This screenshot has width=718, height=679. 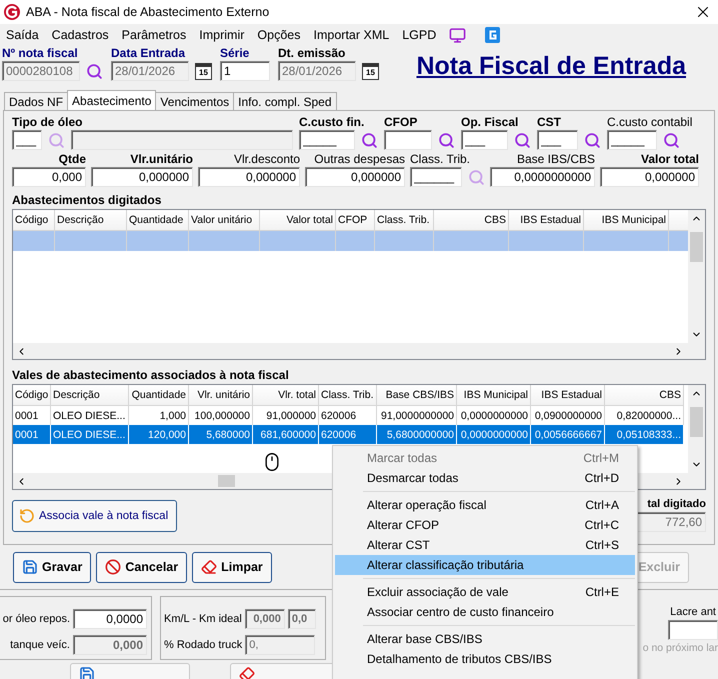 What do you see at coordinates (159, 434) in the screenshot?
I see `table-cell: 120,000` at bounding box center [159, 434].